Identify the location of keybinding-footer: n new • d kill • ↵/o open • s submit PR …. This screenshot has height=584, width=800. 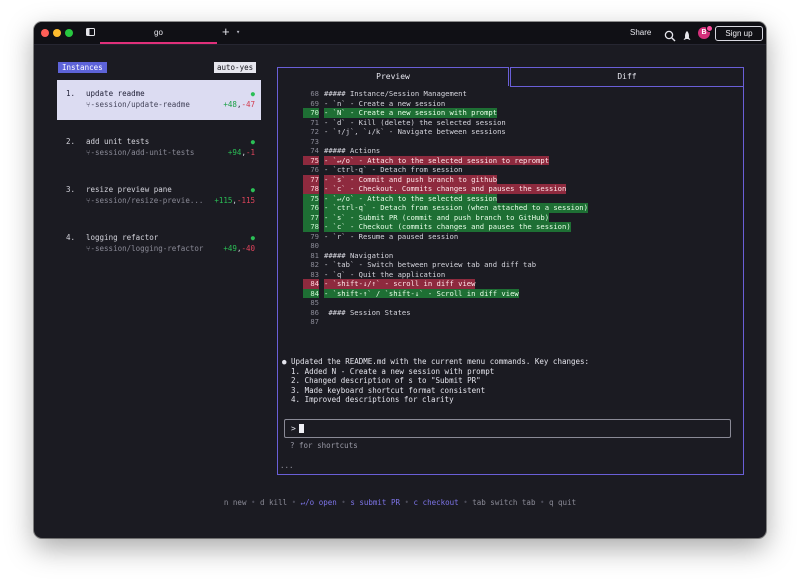
(400, 502).